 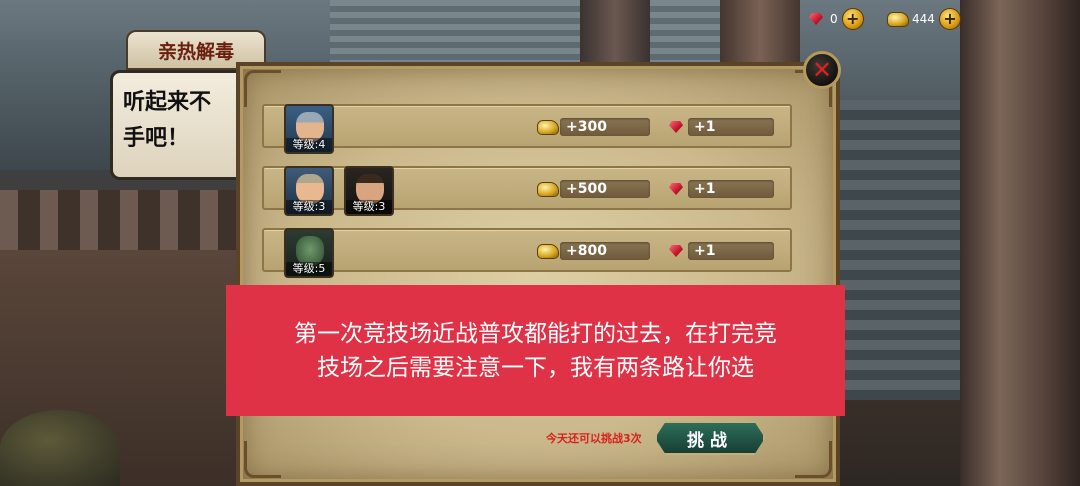 What do you see at coordinates (905, 250) in the screenshot?
I see `background-right-stairs` at bounding box center [905, 250].